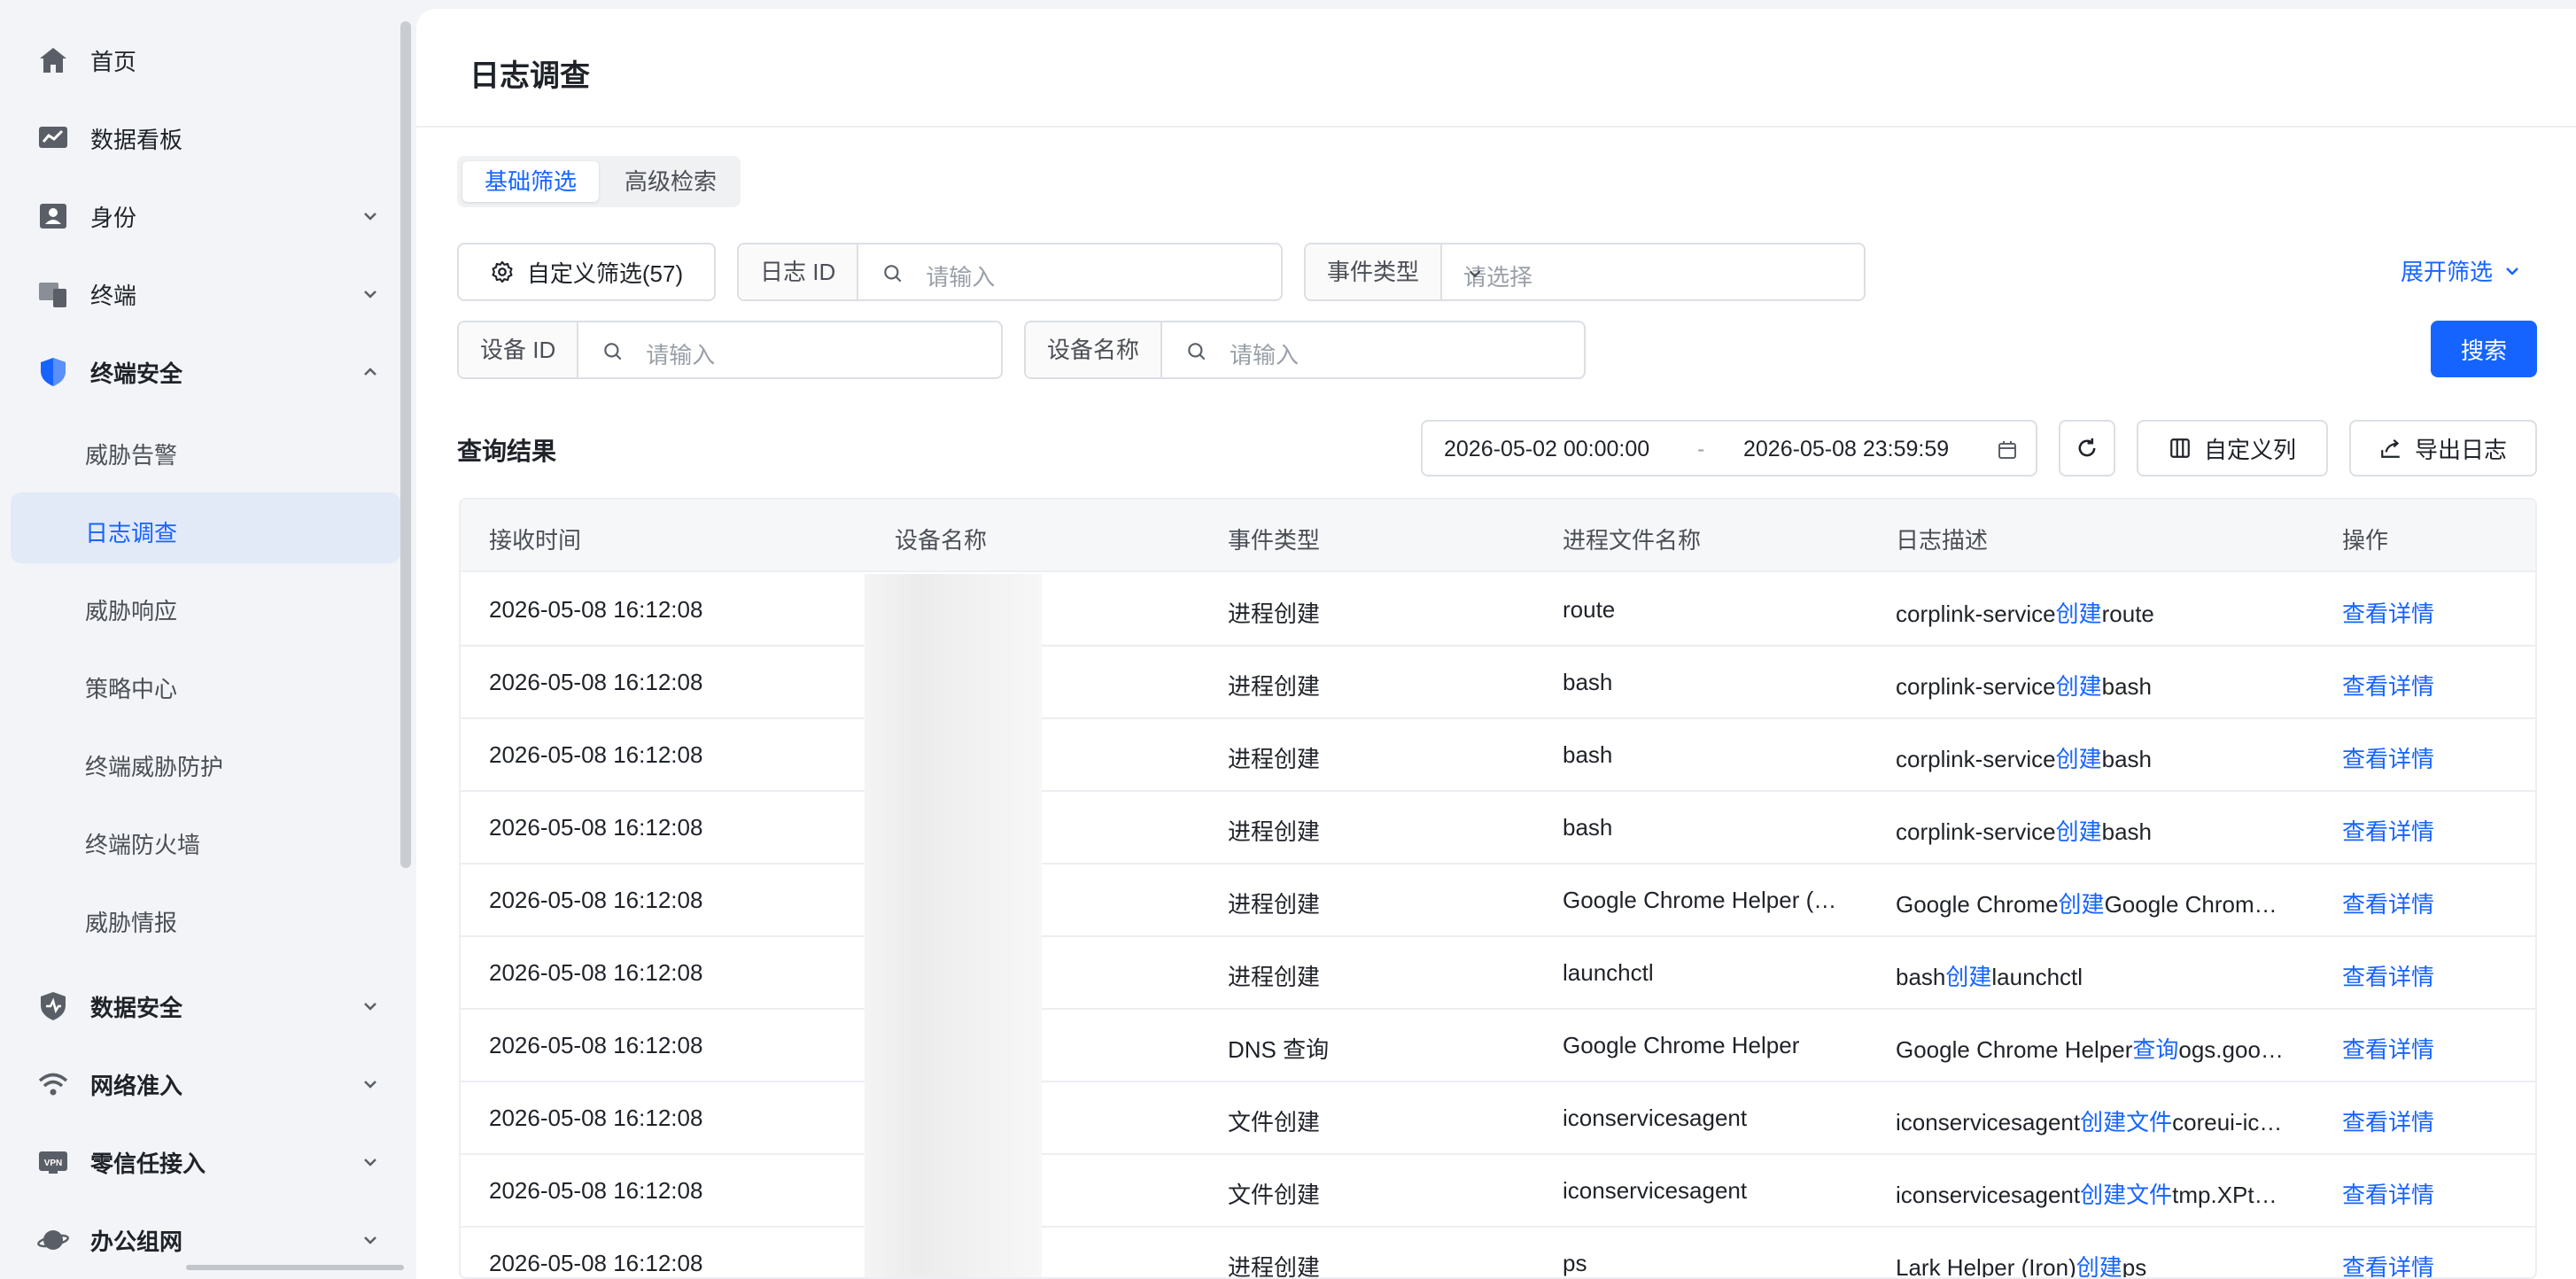 This screenshot has height=1279, width=2576. I want to click on date-end: 2026-05-08 23:59:59, so click(1846, 449).